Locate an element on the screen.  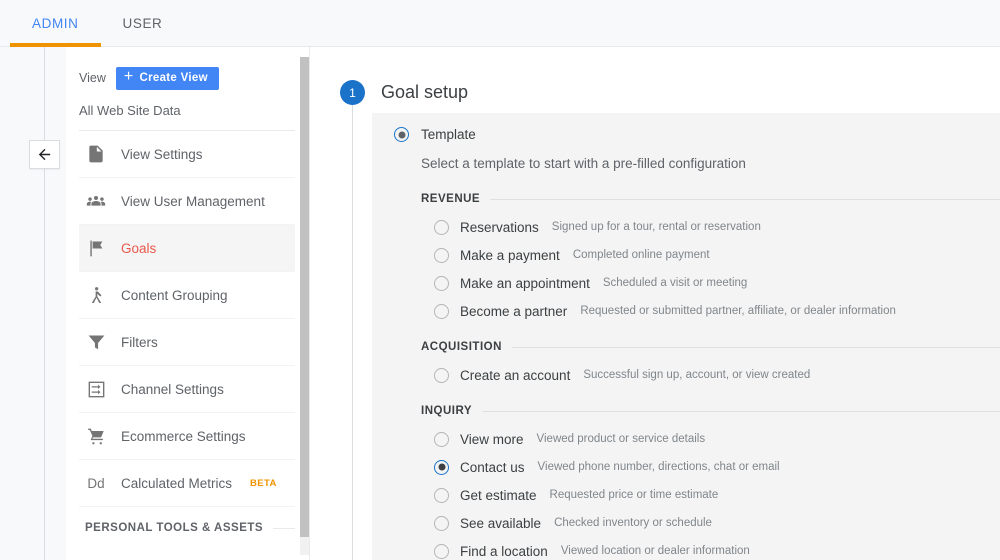
tab-user: USER is located at coordinates (143, 23).